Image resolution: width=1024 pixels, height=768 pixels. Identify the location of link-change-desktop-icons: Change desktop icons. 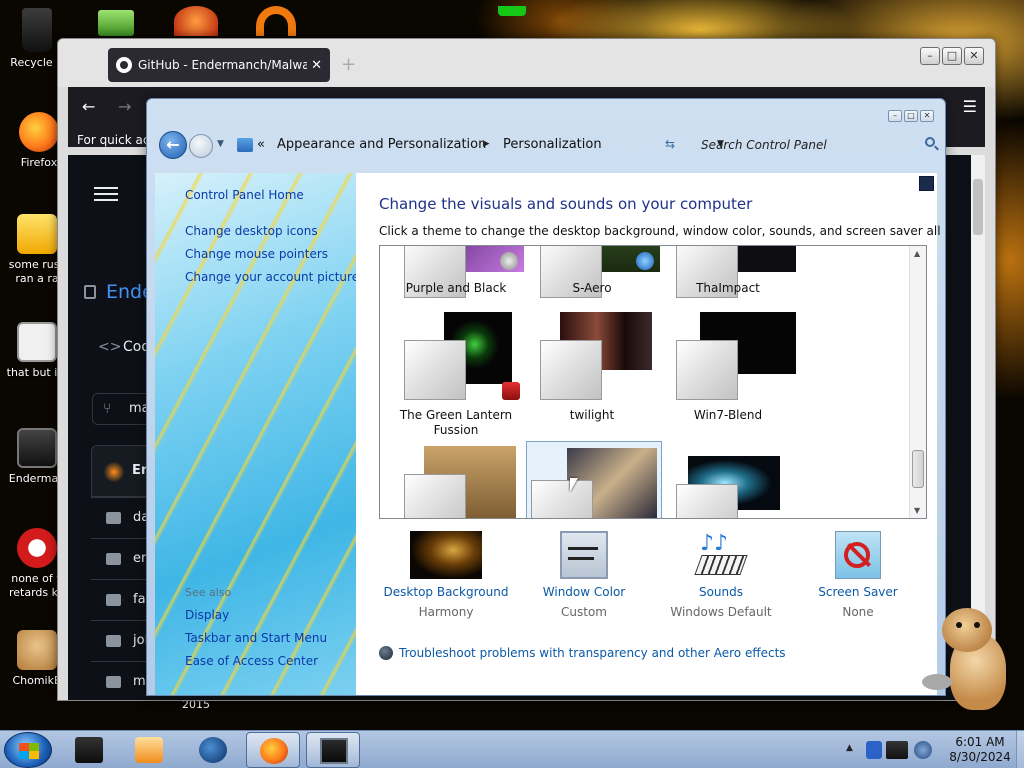
(251, 231).